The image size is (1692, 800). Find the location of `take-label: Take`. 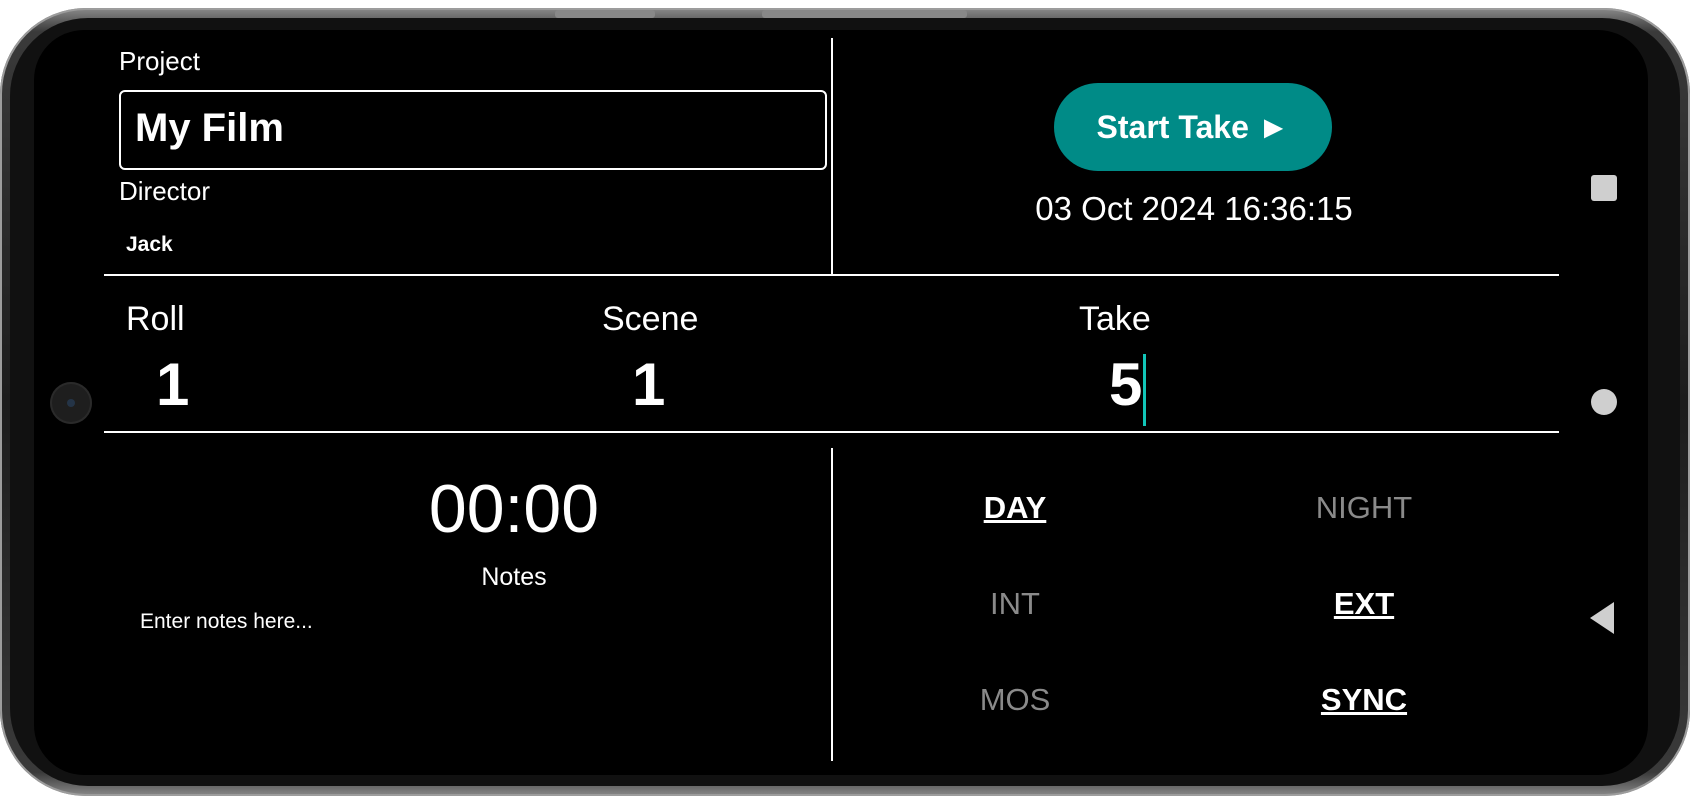

take-label: Take is located at coordinates (1115, 319).